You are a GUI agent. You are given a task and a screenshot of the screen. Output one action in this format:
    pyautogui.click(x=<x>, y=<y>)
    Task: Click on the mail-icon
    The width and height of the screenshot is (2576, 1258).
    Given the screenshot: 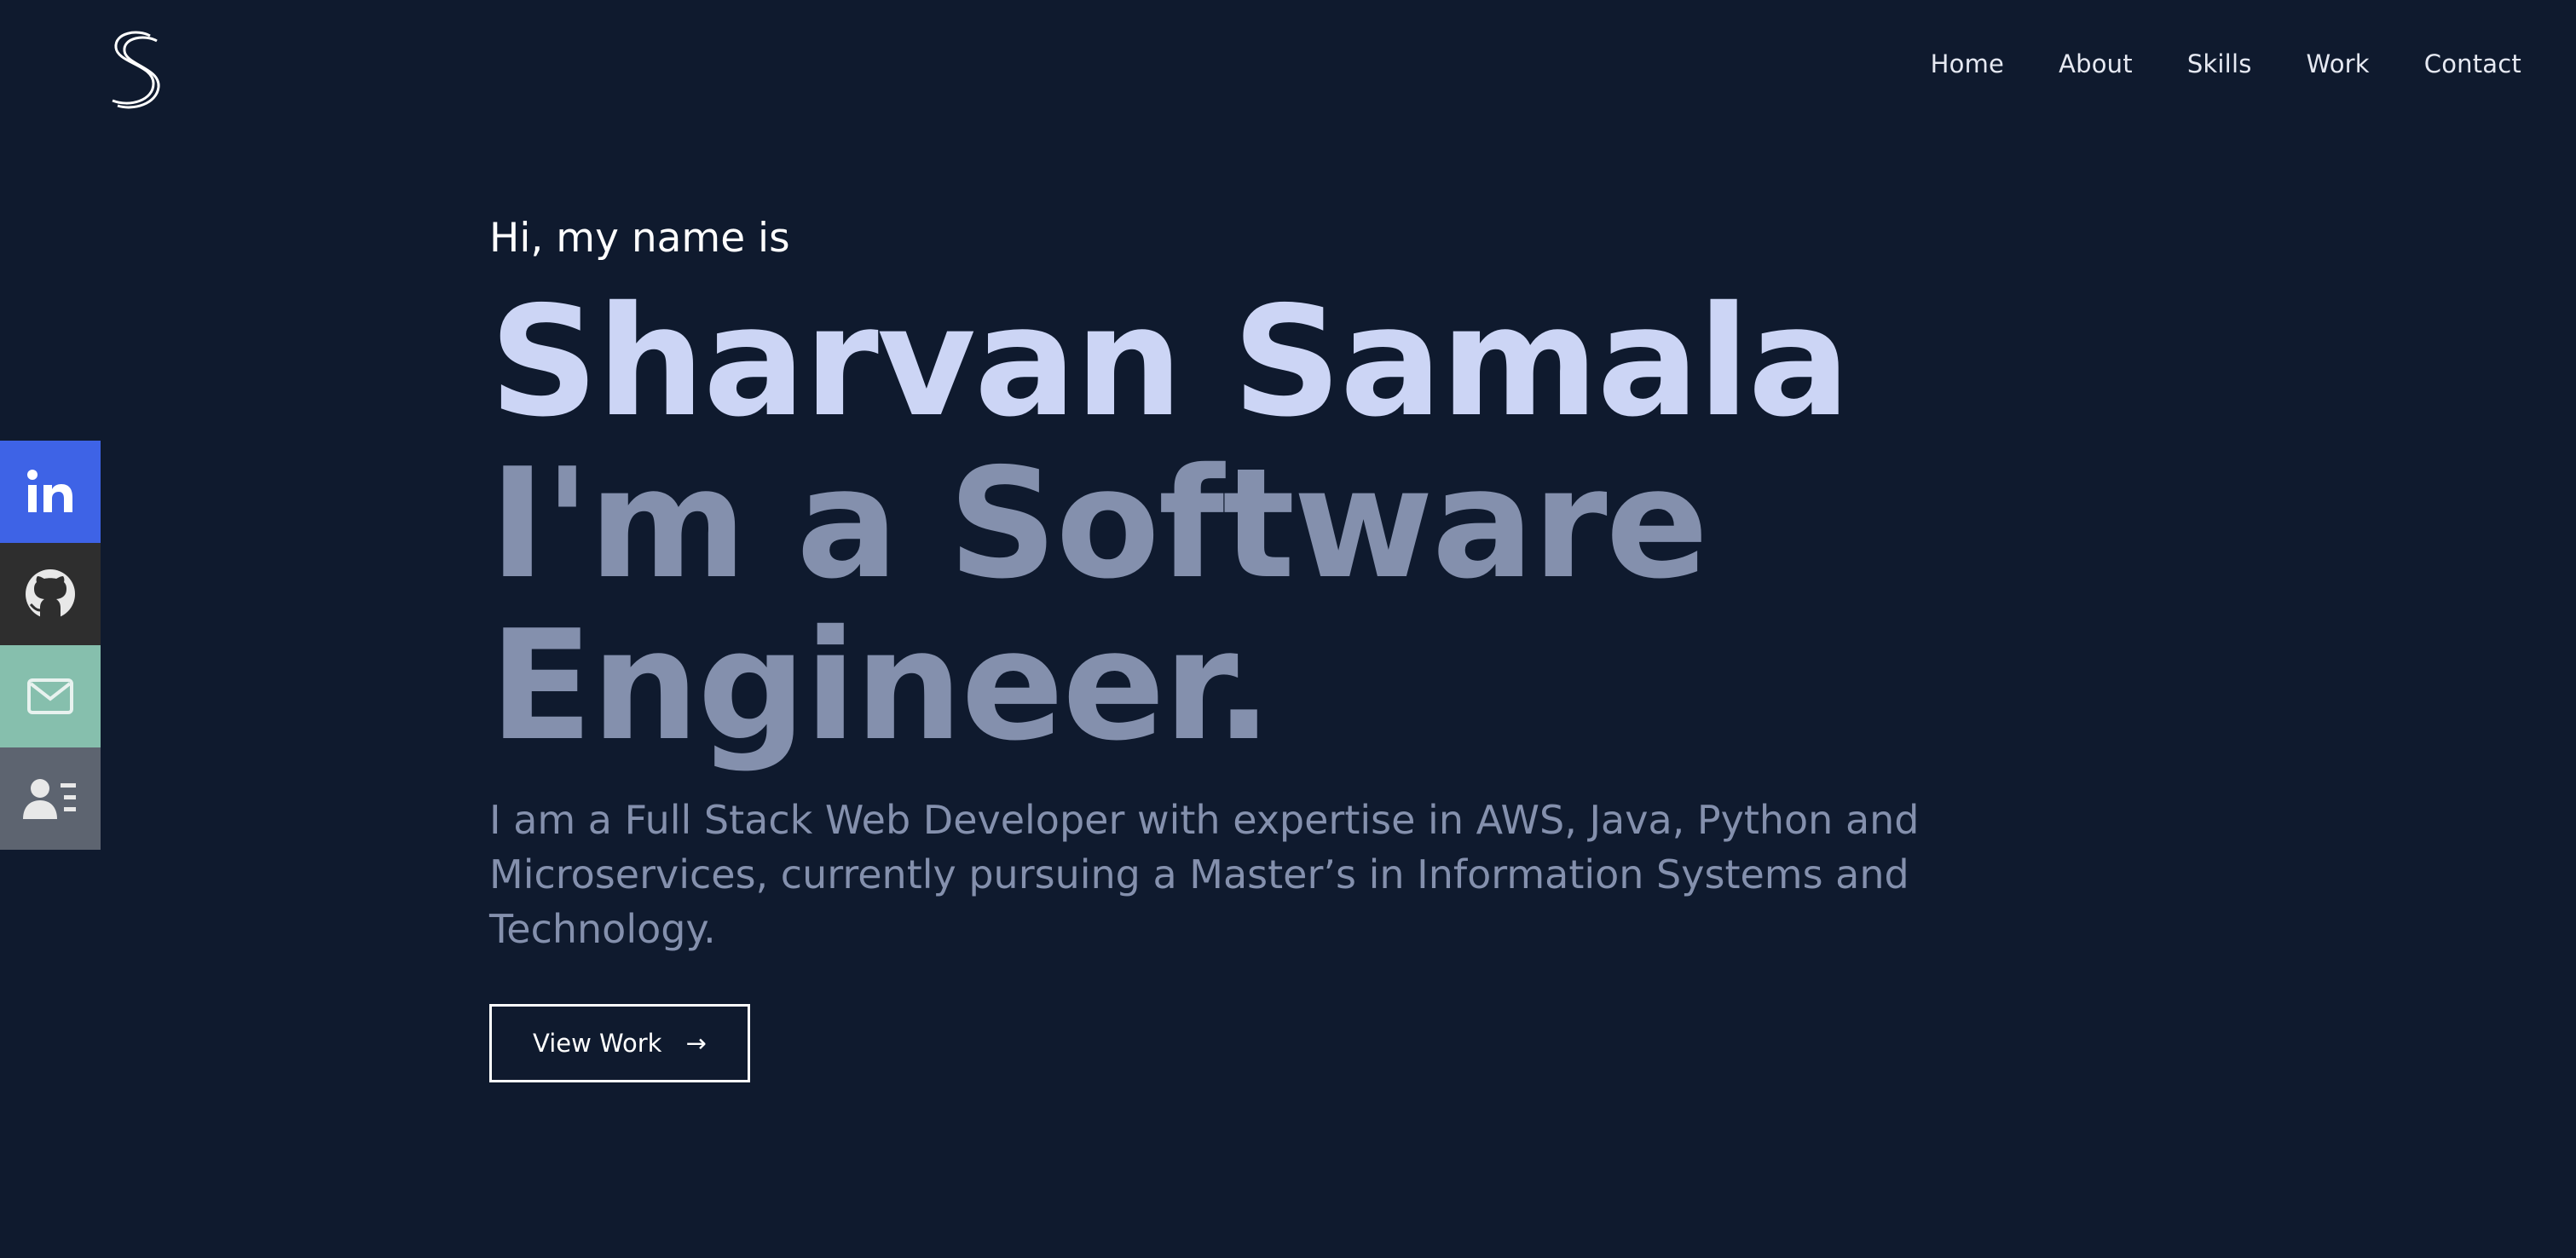 What is the action you would take?
    pyautogui.click(x=50, y=696)
    